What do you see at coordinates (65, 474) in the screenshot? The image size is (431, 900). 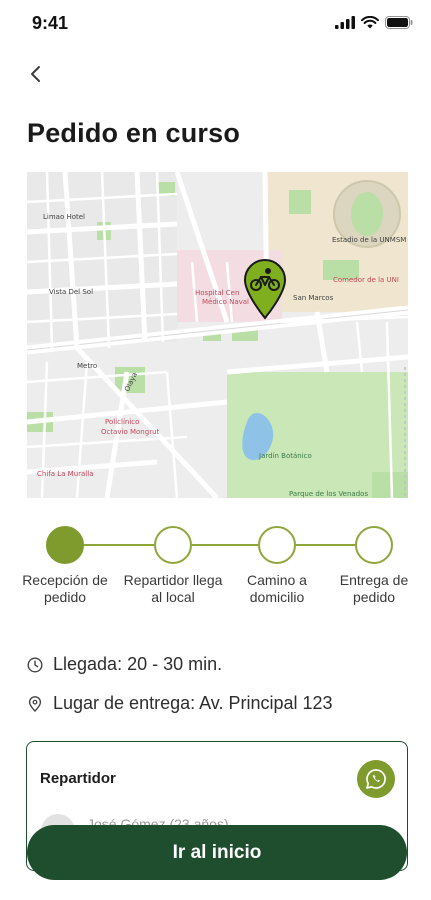 I see `map-label-chifa: Chifa La Muralla` at bounding box center [65, 474].